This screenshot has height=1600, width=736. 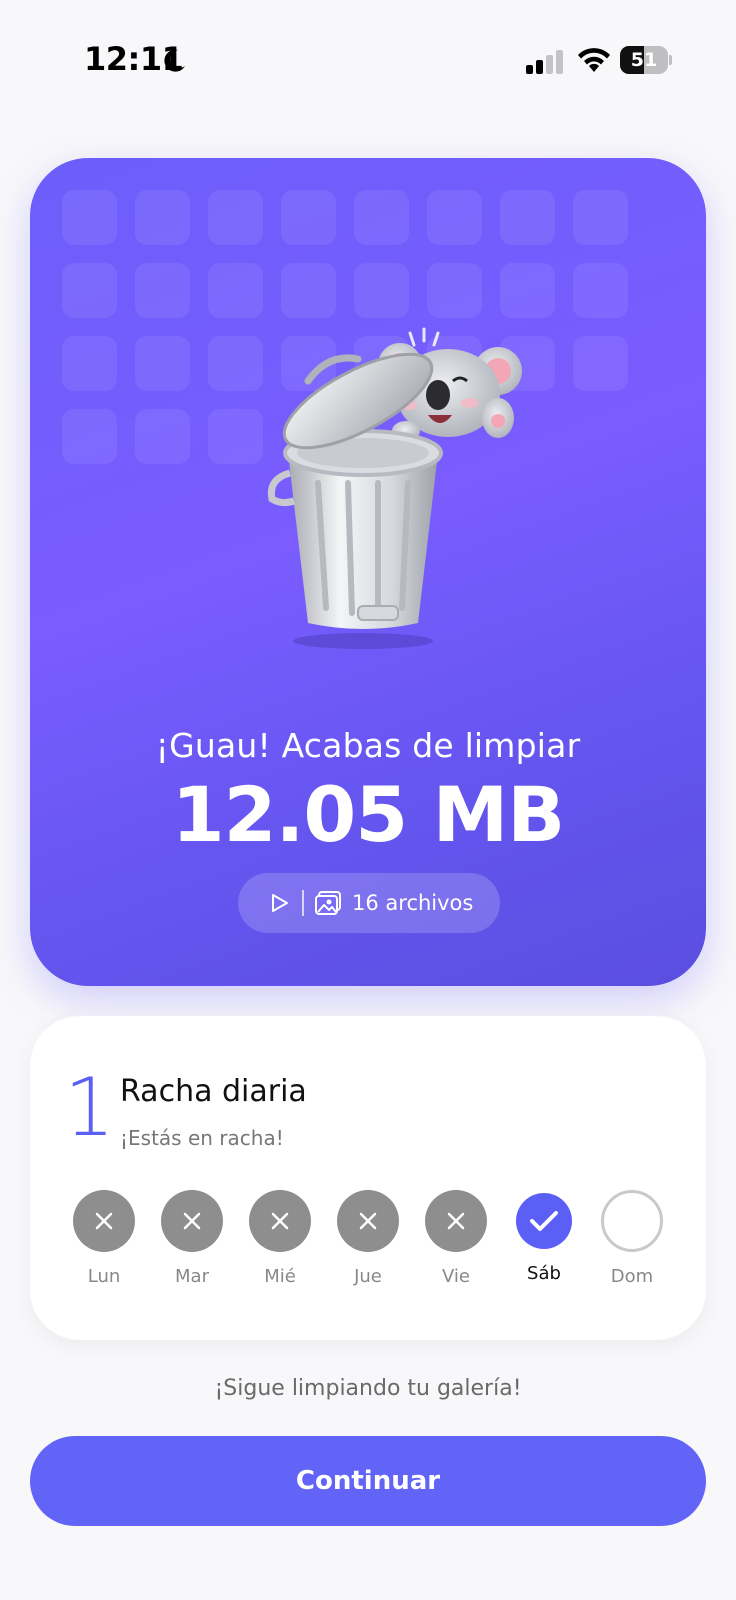 I want to click on day-label: Mié, so click(x=280, y=1276).